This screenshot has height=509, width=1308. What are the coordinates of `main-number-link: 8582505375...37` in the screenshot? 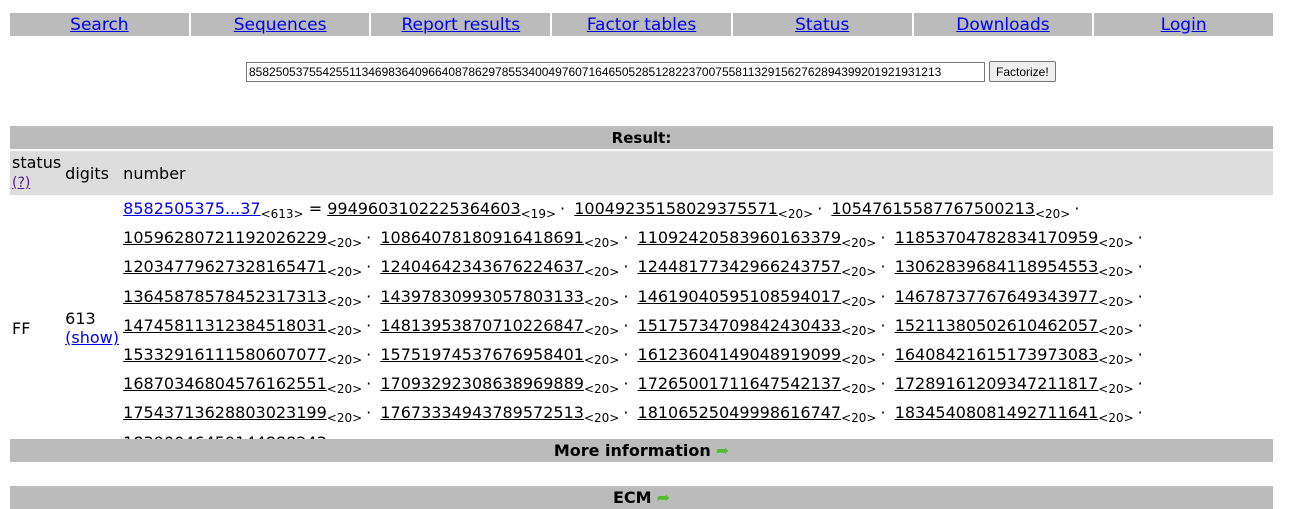 It's located at (191, 208).